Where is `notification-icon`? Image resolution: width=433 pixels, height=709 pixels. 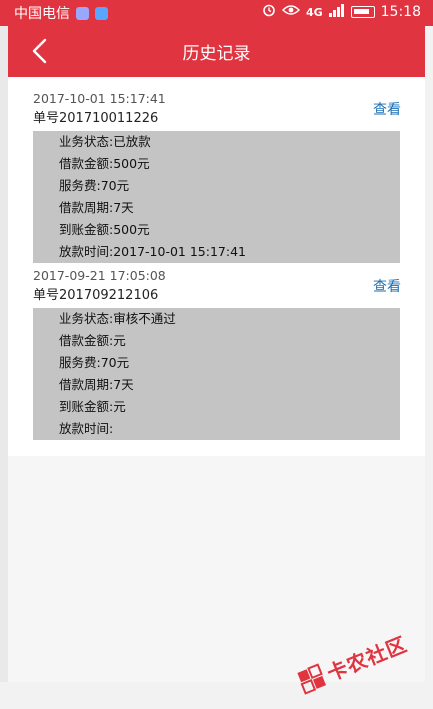 notification-icon is located at coordinates (82, 13).